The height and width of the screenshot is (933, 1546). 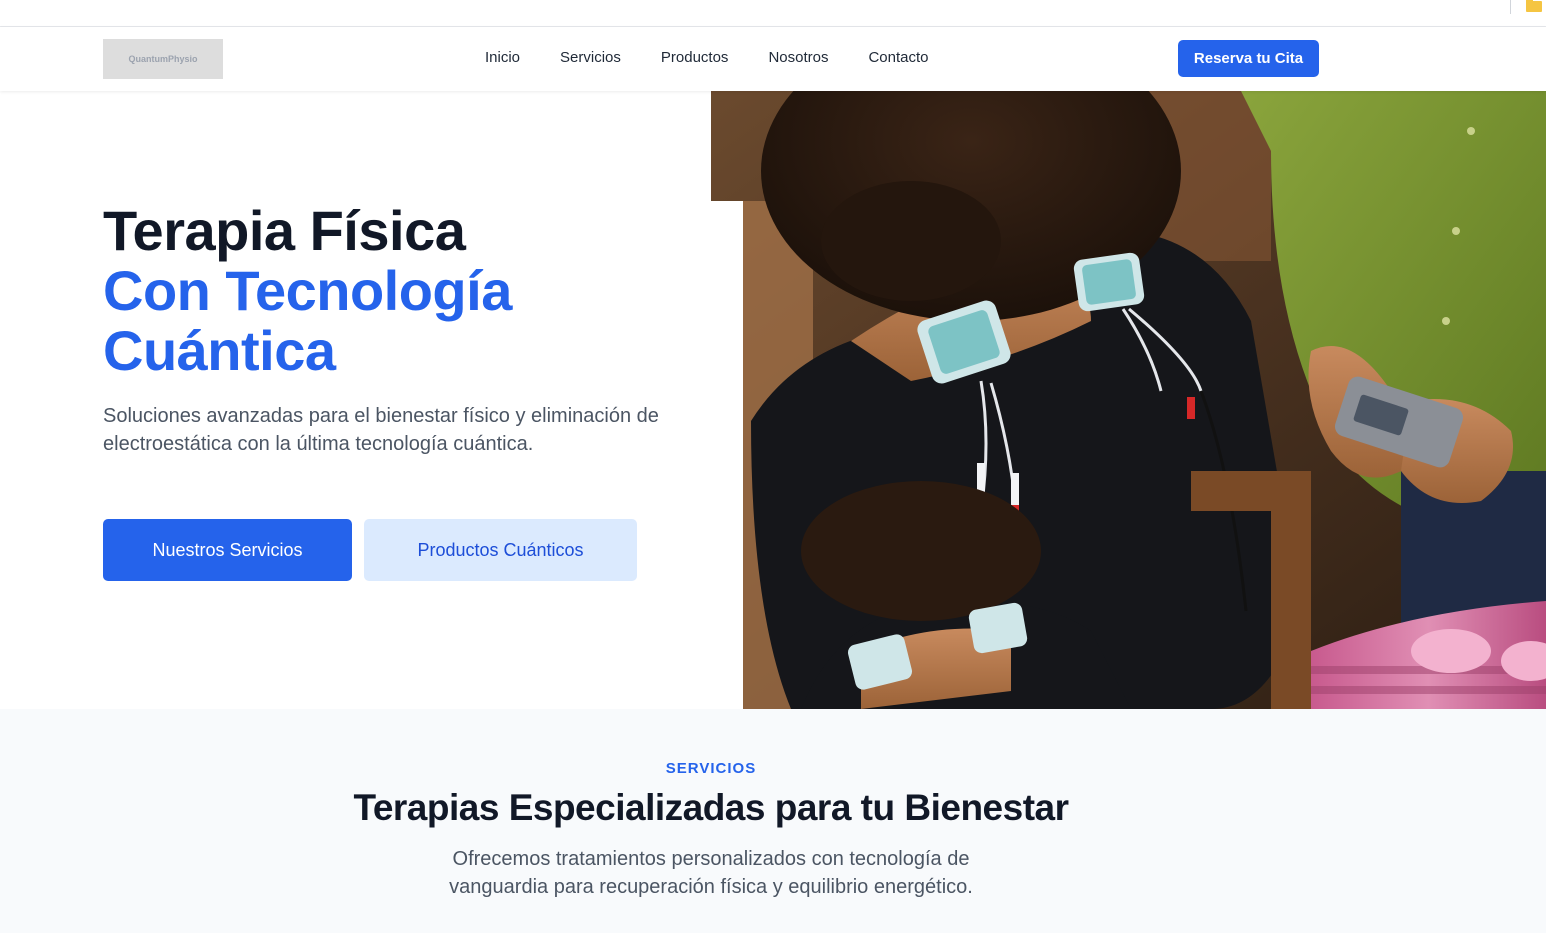 I want to click on book-appointment-button: Reserva tu Cita, so click(x=1248, y=58).